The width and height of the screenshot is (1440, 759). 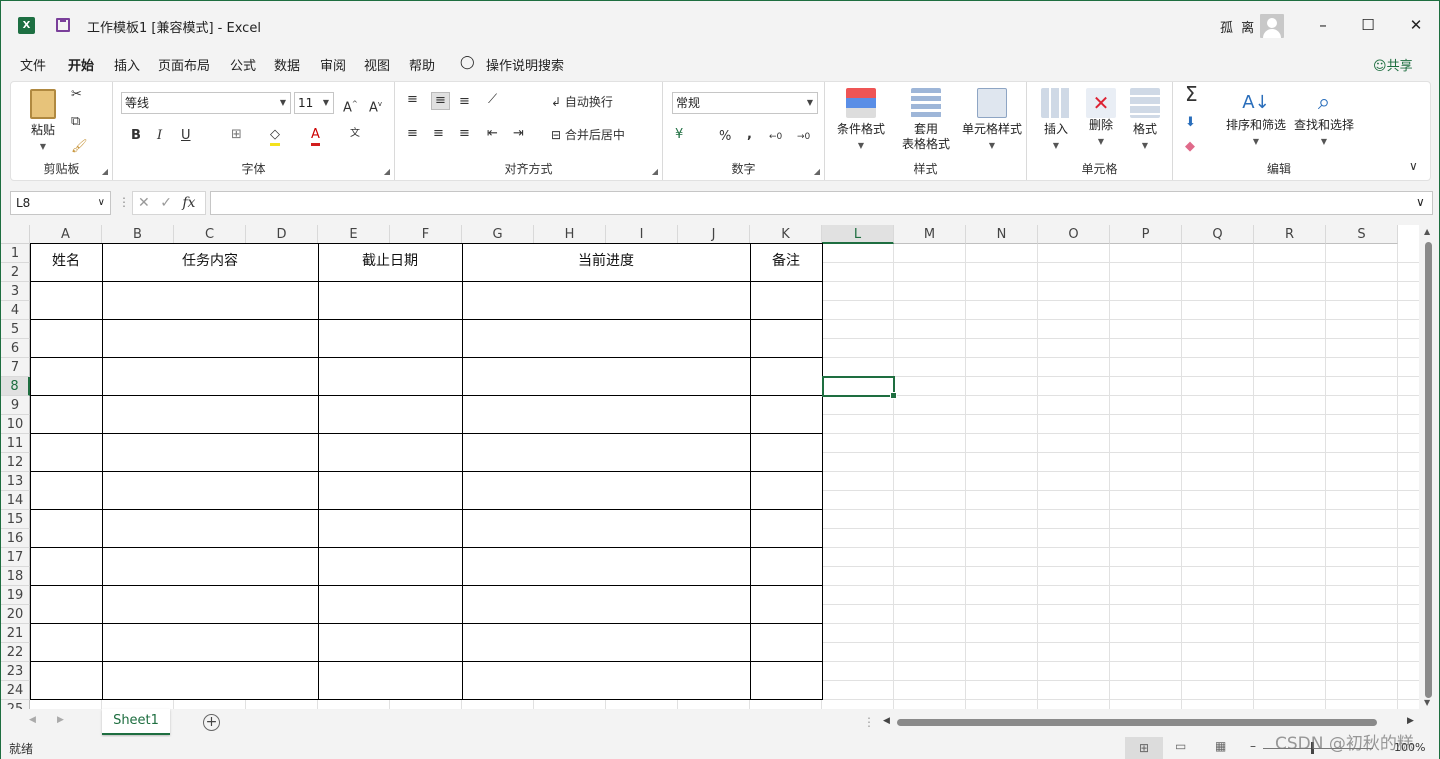 I want to click on row-header-18: 18, so click(x=15, y=576).